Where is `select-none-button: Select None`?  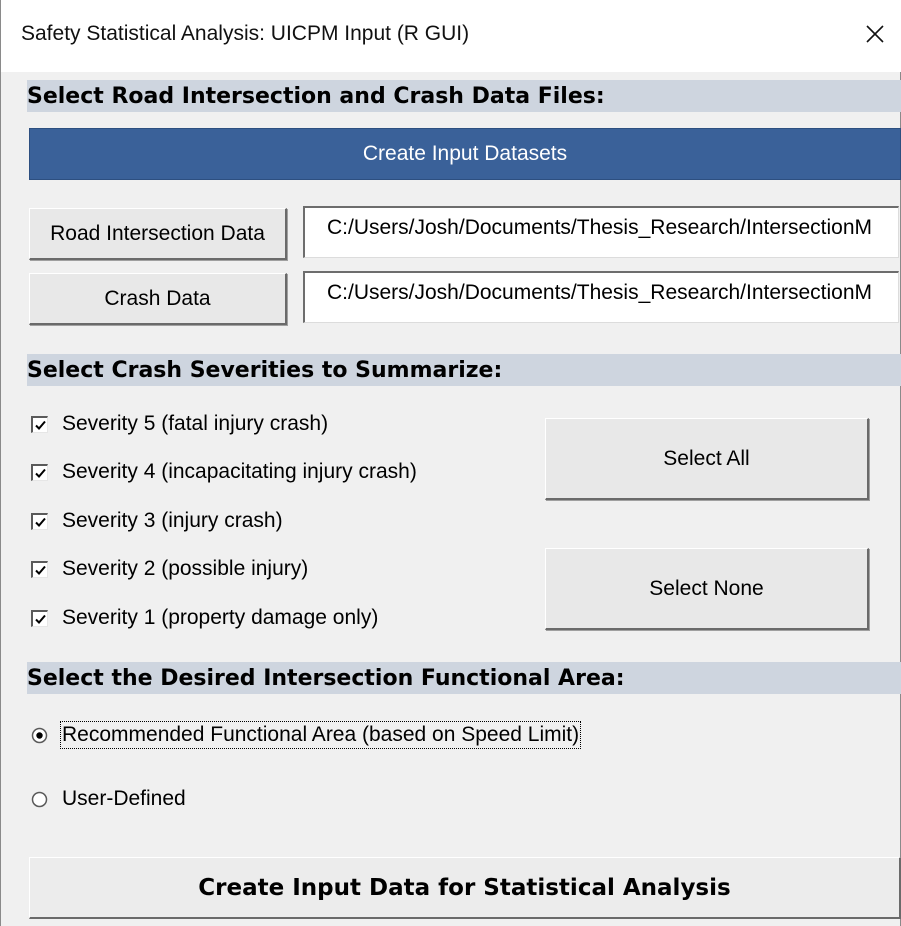
select-none-button: Select None is located at coordinates (707, 589).